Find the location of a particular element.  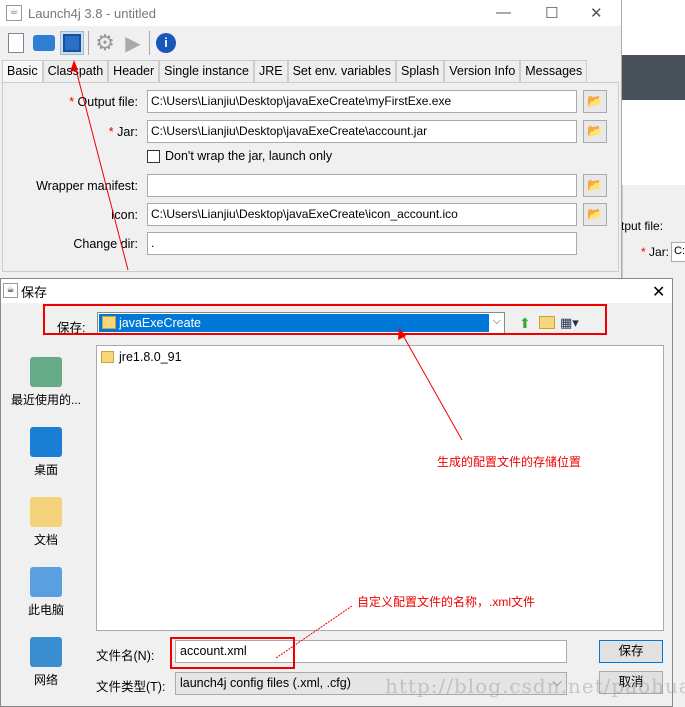

watermark: http://blog.csdn.net/paohuan2 is located at coordinates (535, 686).